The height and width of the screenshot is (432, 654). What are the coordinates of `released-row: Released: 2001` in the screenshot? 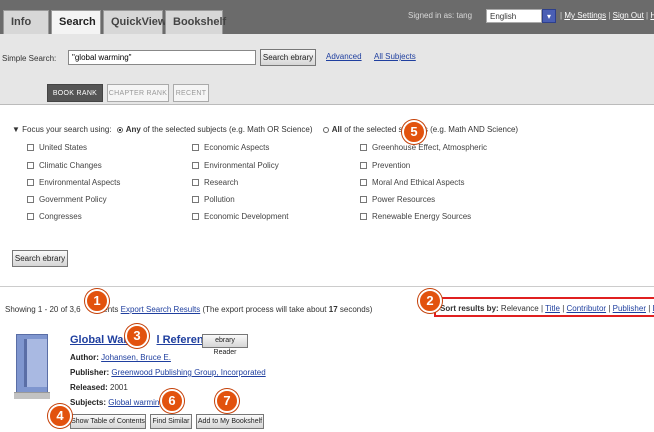 It's located at (99, 387).